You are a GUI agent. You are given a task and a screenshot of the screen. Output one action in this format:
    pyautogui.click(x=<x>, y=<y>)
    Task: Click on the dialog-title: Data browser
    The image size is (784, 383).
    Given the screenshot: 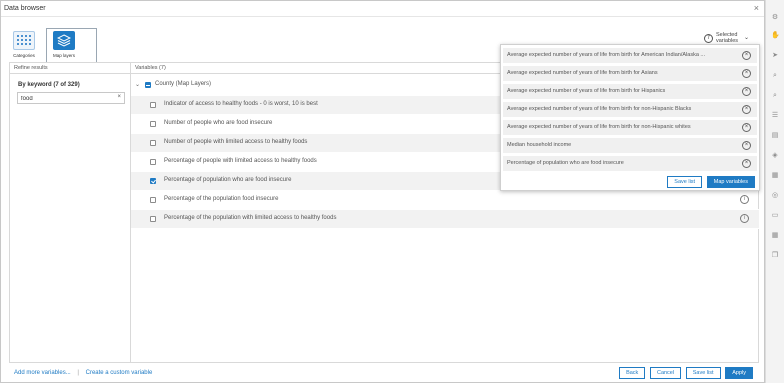 What is the action you would take?
    pyautogui.click(x=25, y=8)
    